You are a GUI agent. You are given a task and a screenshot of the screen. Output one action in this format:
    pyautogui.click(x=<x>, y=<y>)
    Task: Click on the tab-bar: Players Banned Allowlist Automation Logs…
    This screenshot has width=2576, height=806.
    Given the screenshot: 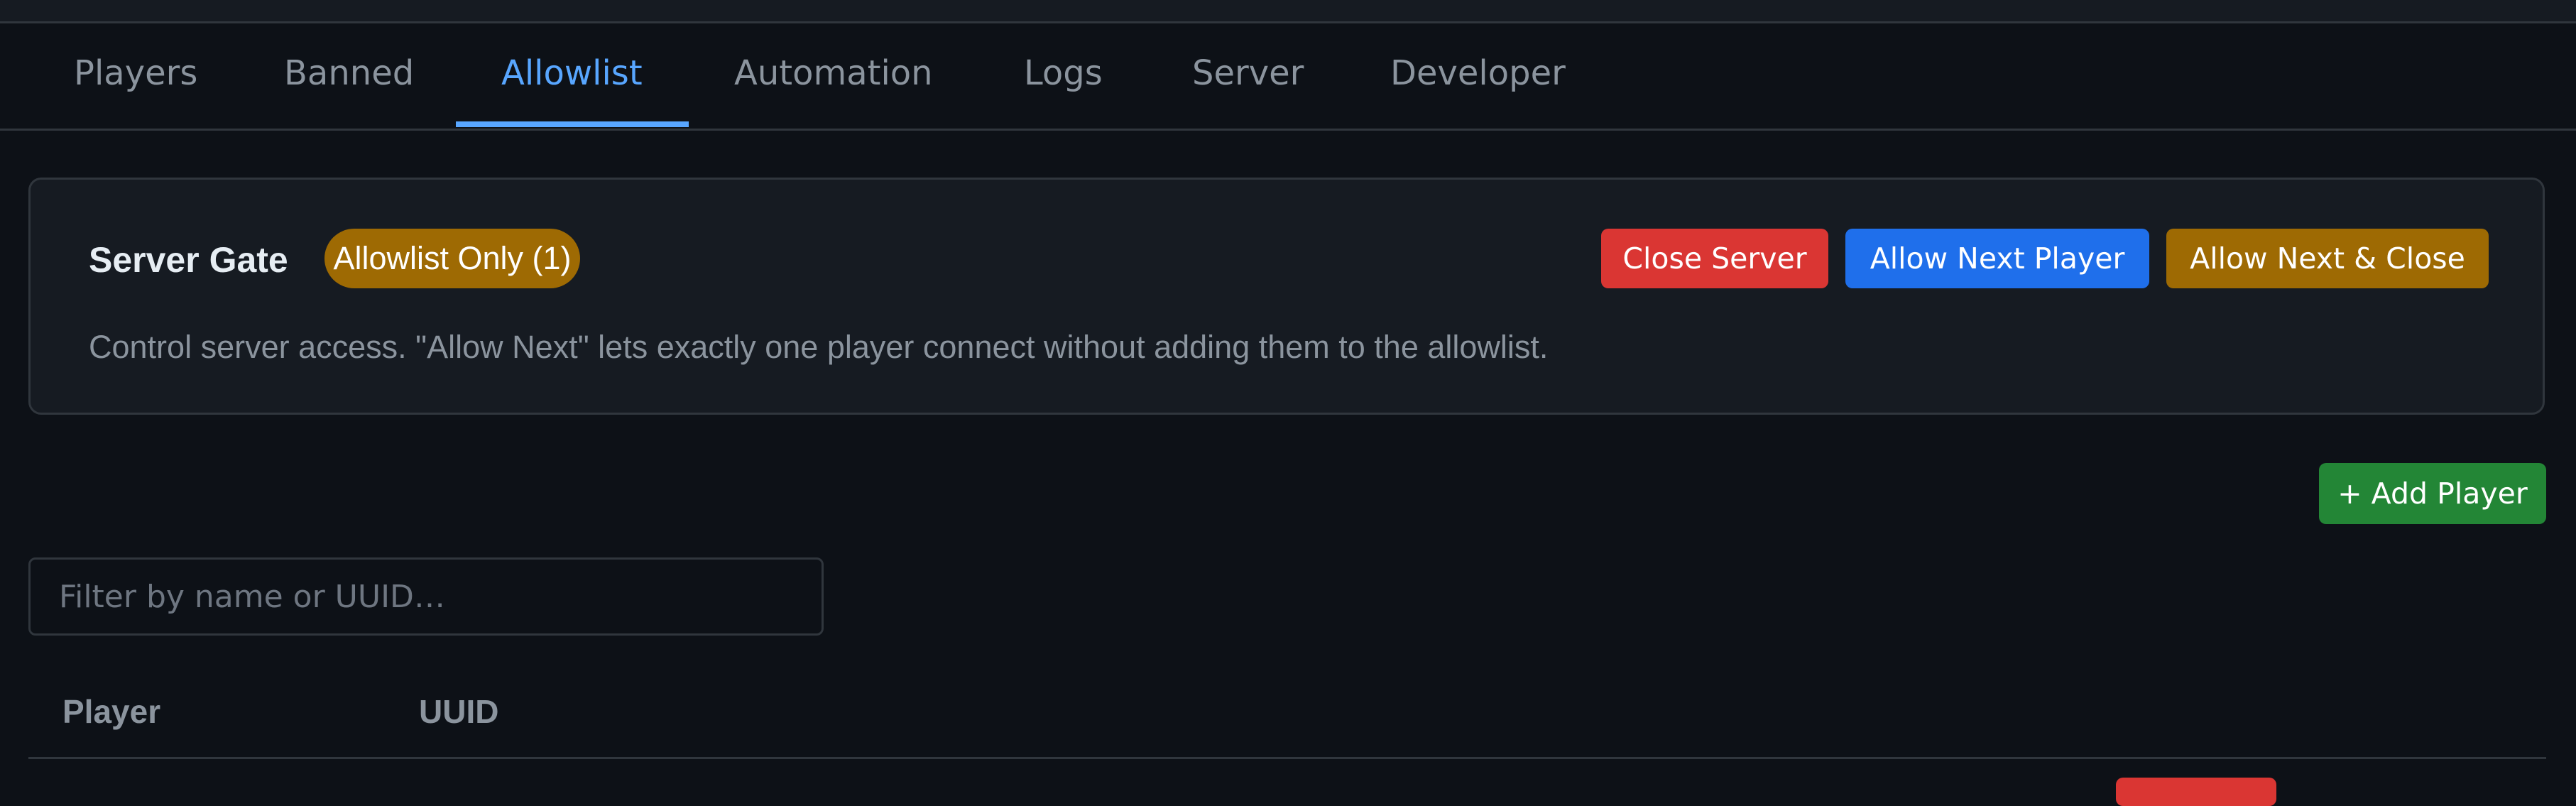 What is the action you would take?
    pyautogui.click(x=1288, y=77)
    